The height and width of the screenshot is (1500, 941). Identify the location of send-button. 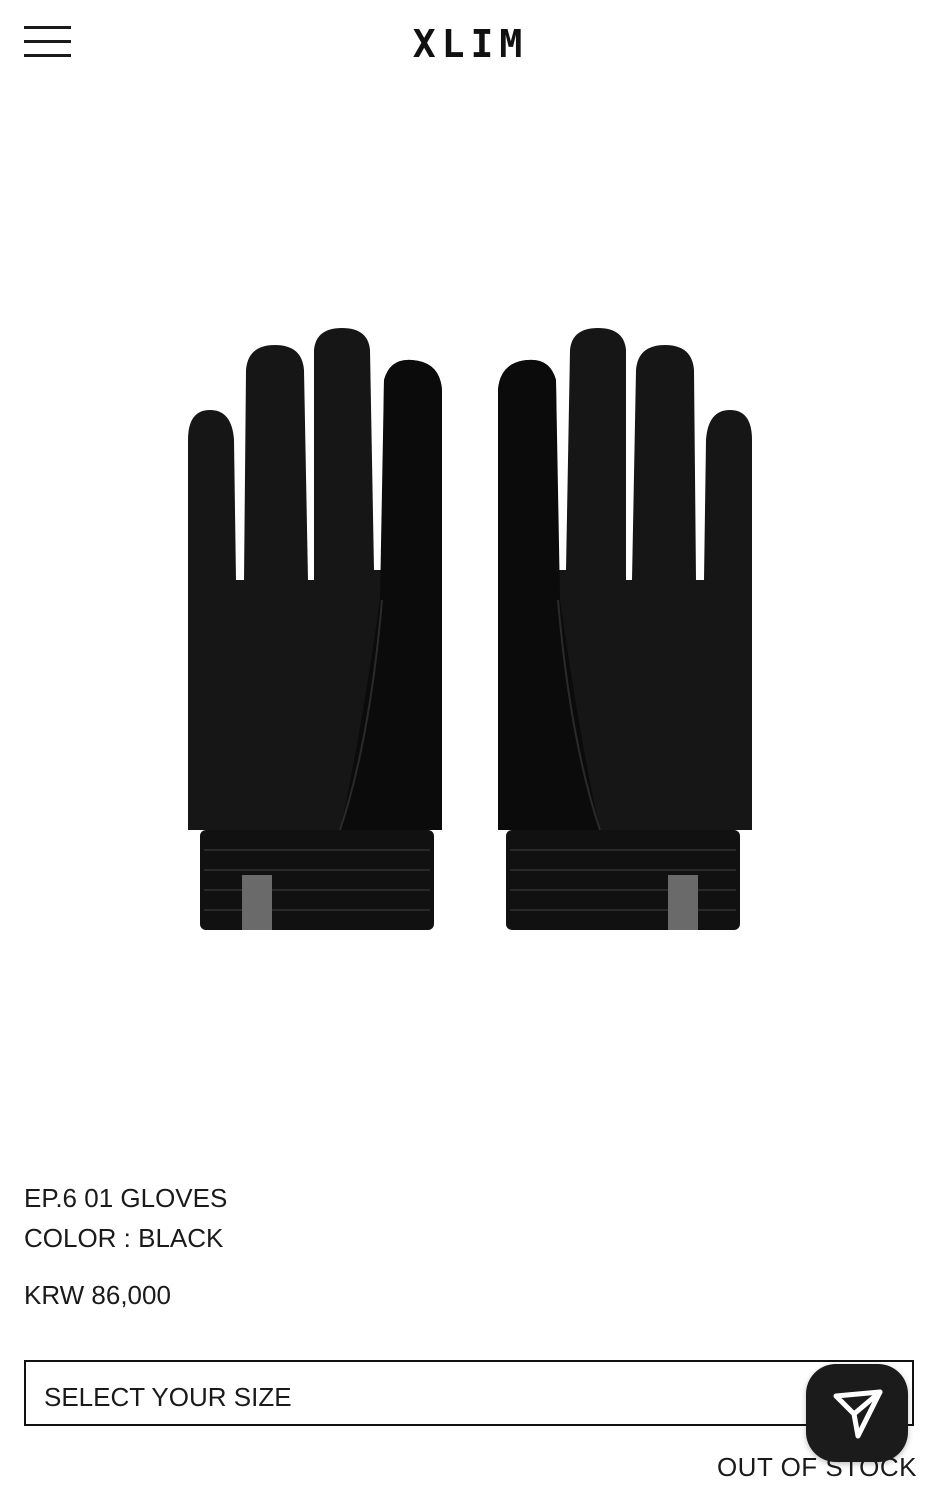
(857, 1413).